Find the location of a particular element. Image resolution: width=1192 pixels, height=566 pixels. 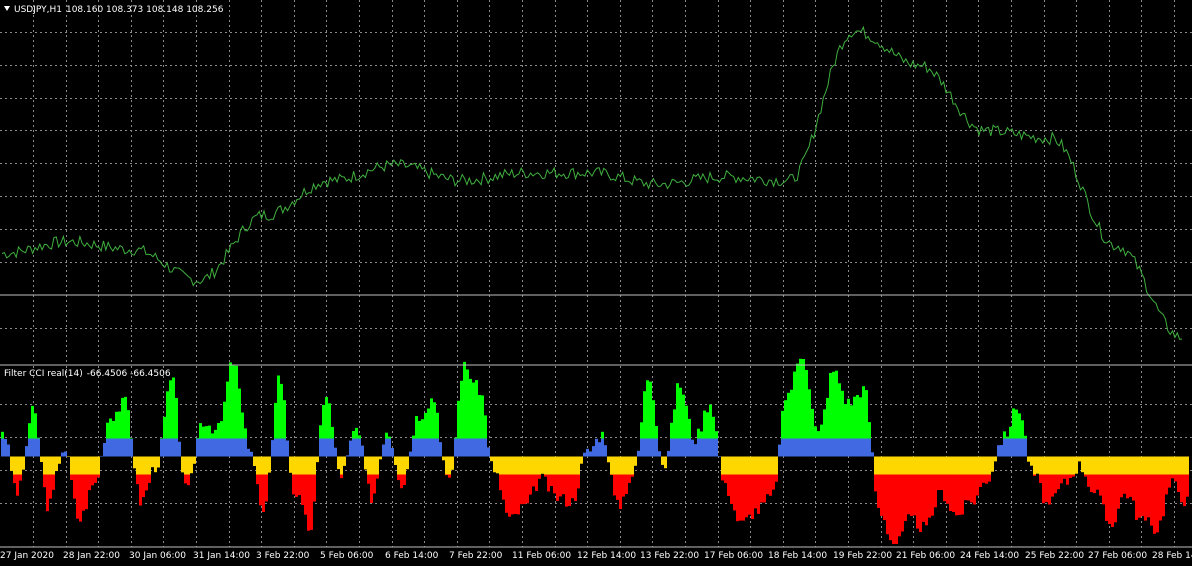

time-axis-label: 11 Feb 06:00 is located at coordinates (542, 556).